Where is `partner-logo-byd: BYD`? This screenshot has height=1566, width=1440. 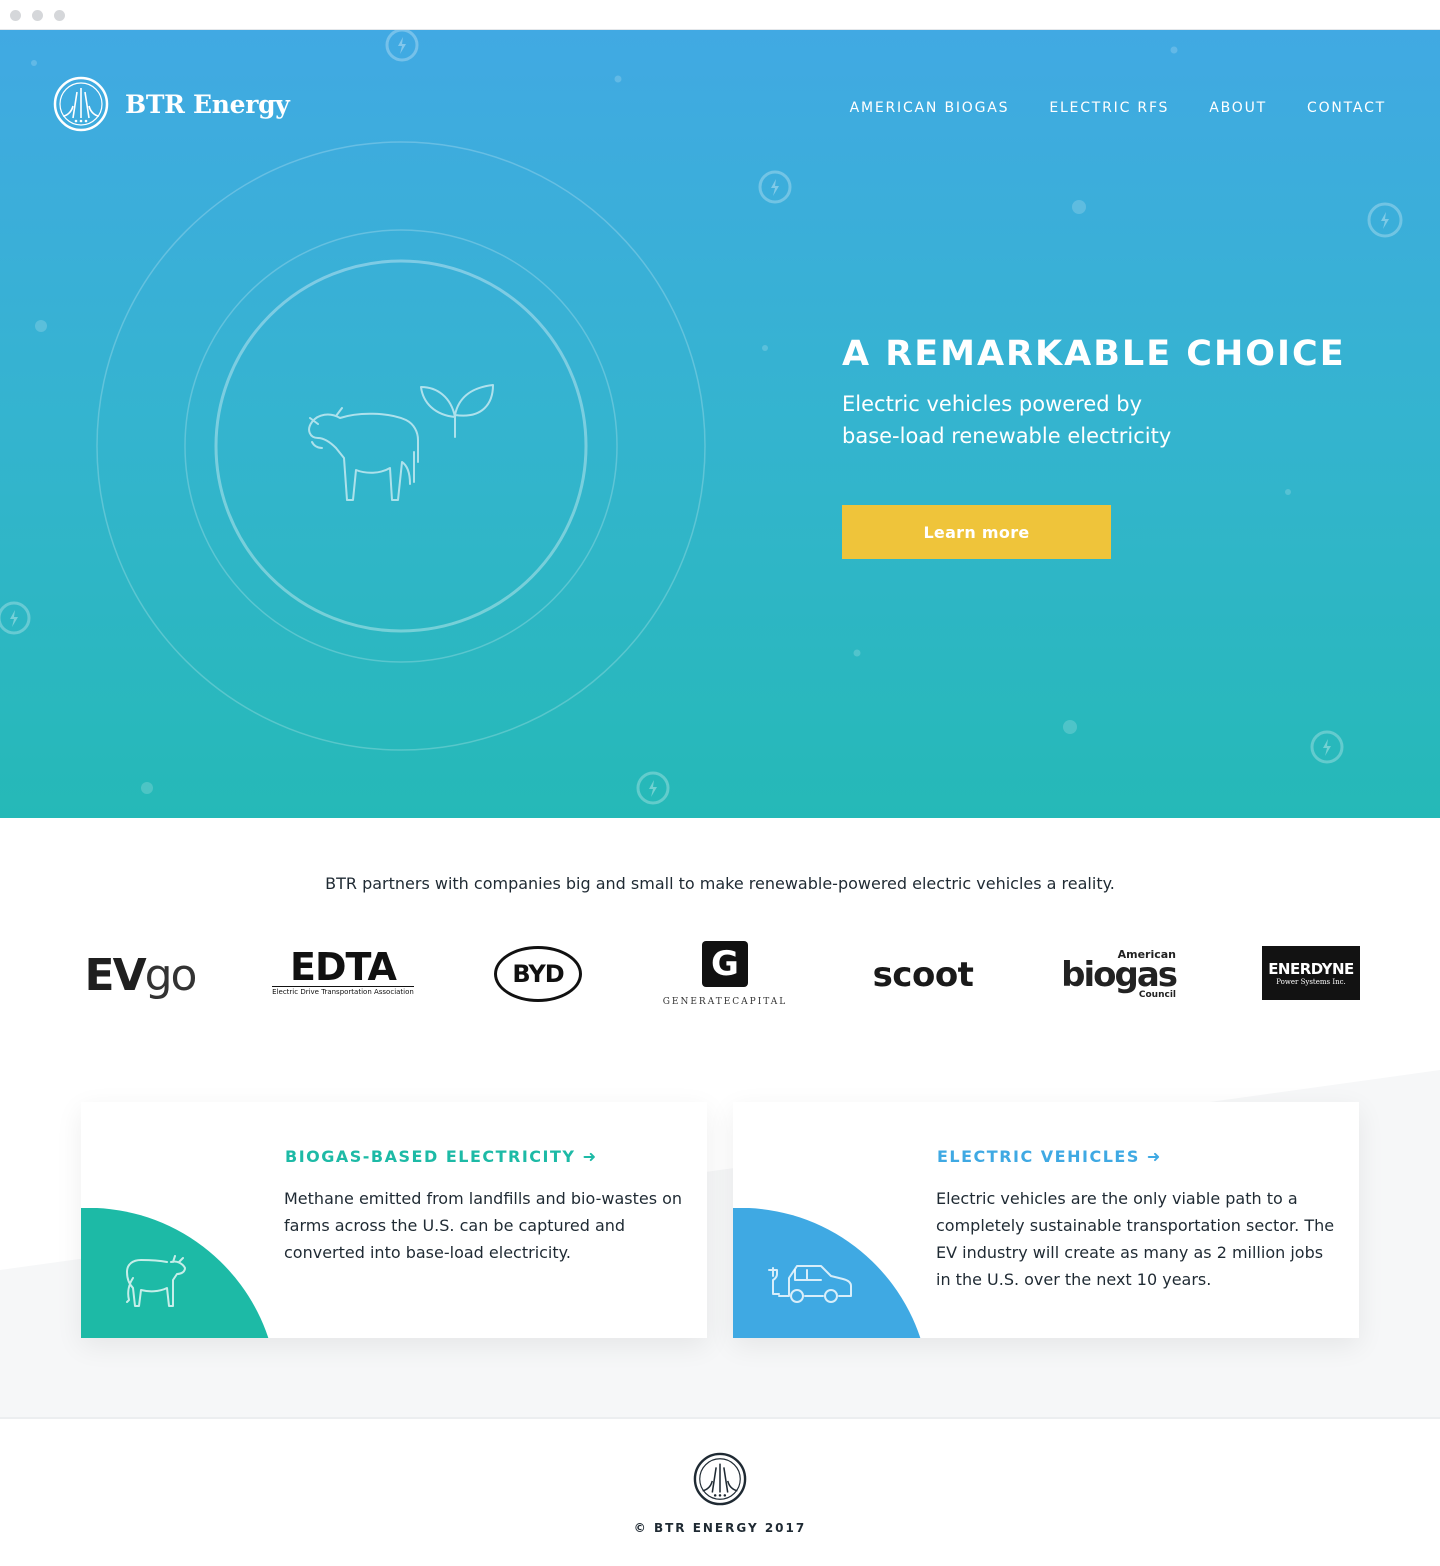
partner-logo-byd: BYD is located at coordinates (538, 974).